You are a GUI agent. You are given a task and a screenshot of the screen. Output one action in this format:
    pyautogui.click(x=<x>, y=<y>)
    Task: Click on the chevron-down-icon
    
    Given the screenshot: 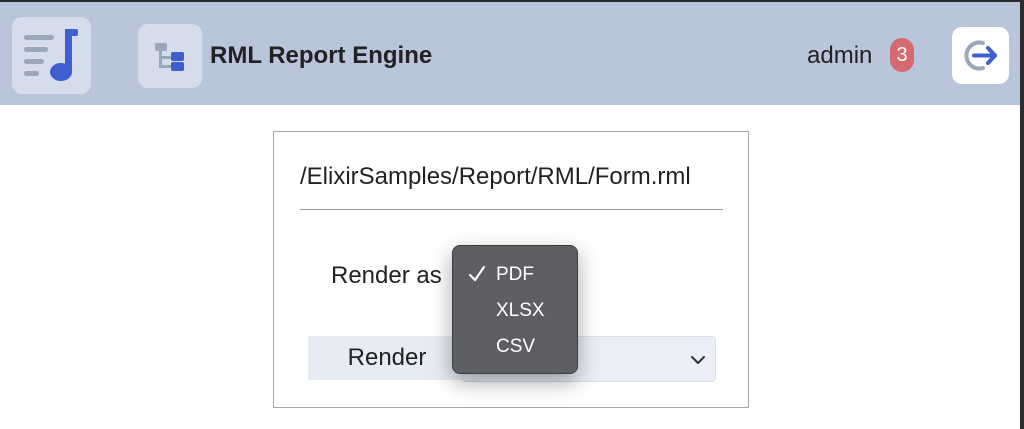 What is the action you would take?
    pyautogui.click(x=698, y=360)
    